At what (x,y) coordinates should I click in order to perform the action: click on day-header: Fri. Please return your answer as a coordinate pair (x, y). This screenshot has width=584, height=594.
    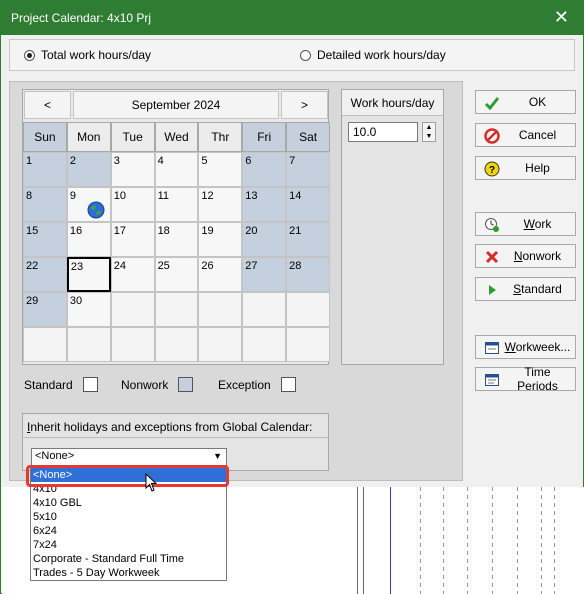
    Looking at the image, I should click on (264, 137).